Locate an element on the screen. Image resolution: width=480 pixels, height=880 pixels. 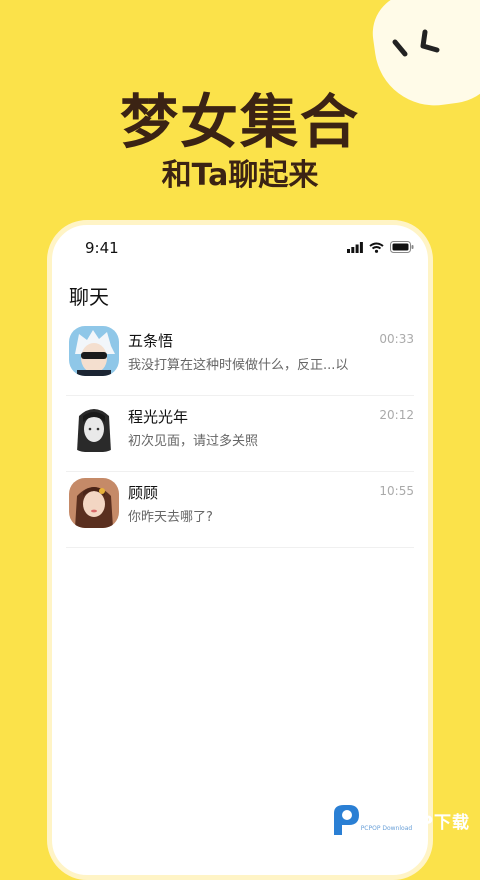
chat-item: 五条悟 我没打算在这种时候做什么，反正...以后多的... 00:33 is located at coordinates (240, 358).